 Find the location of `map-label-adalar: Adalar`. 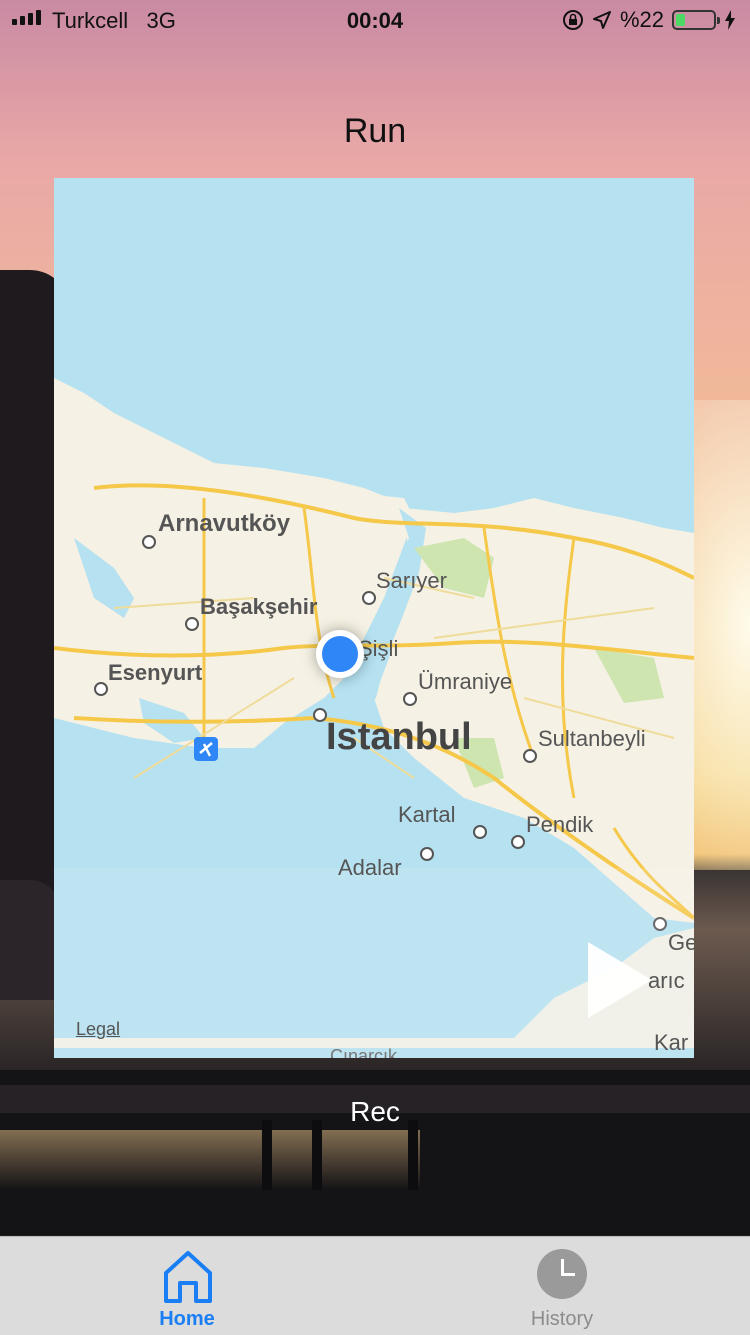

map-label-adalar: Adalar is located at coordinates (370, 867).